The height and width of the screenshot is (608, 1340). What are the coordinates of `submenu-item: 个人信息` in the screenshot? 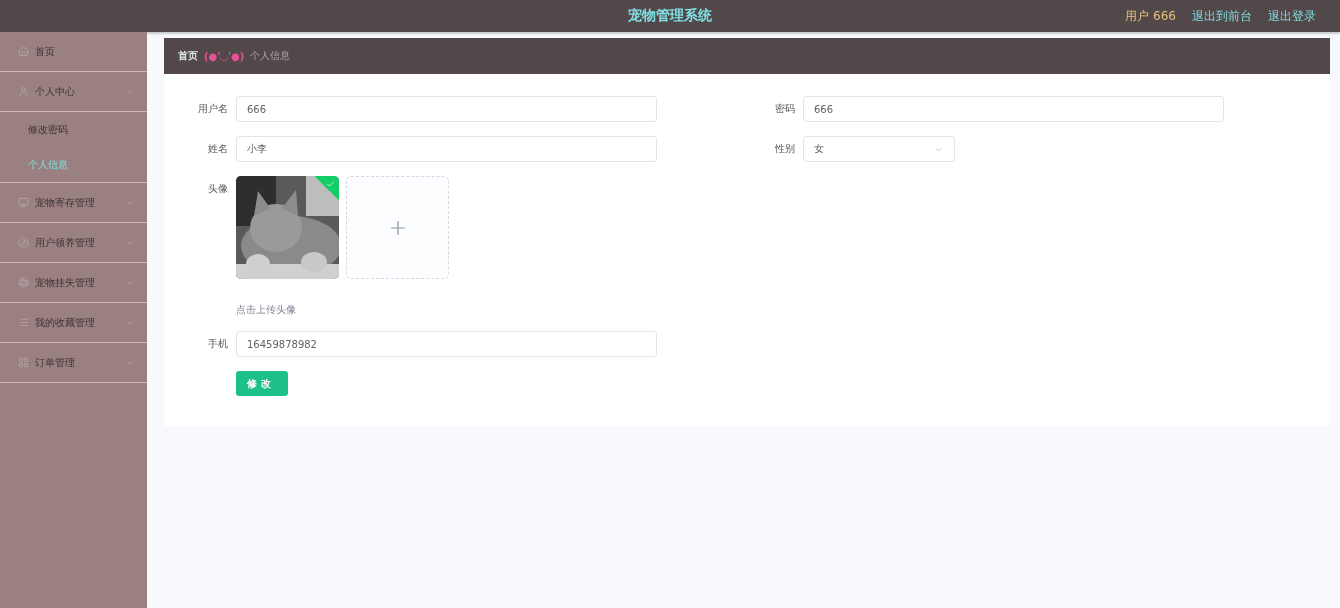 It's located at (73, 164).